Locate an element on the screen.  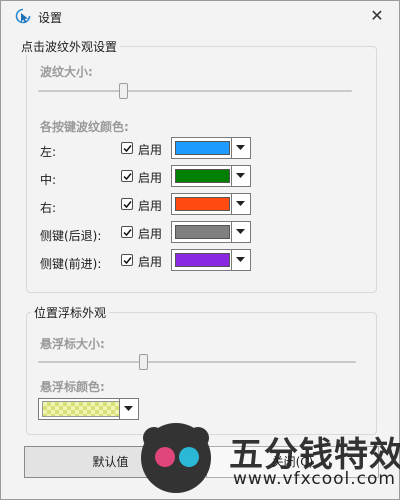
ripple-size-slider is located at coordinates (195, 91).